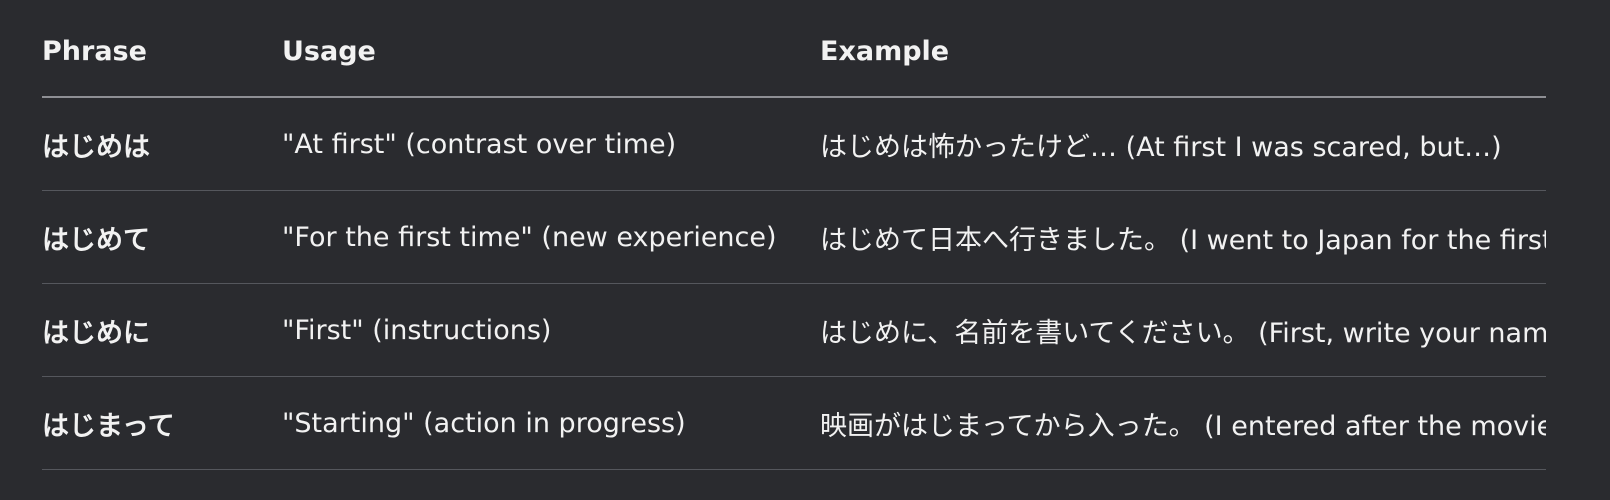  What do you see at coordinates (162, 330) in the screenshot?
I see `phrase-cell: はじめに` at bounding box center [162, 330].